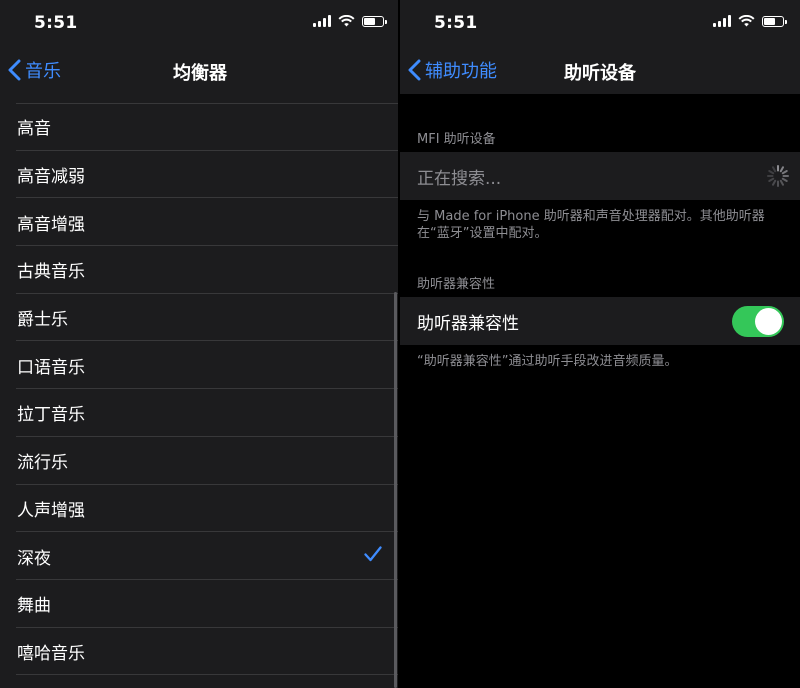  What do you see at coordinates (34, 129) in the screenshot?
I see `list-item-label: 高音` at bounding box center [34, 129].